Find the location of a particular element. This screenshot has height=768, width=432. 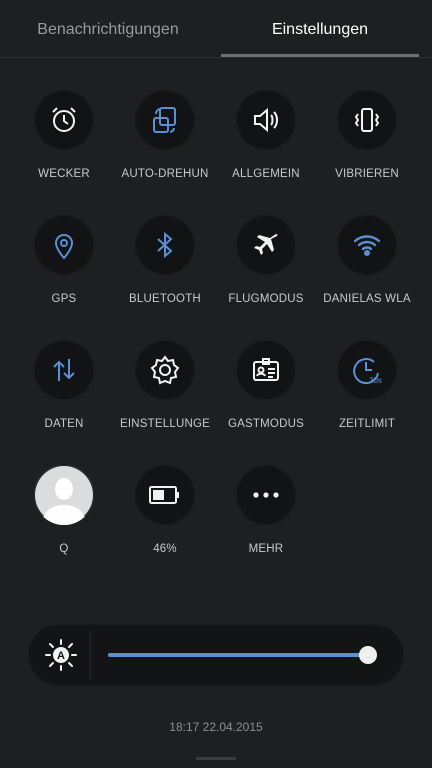

tile-label: ZEITLIMIT is located at coordinates (367, 424).